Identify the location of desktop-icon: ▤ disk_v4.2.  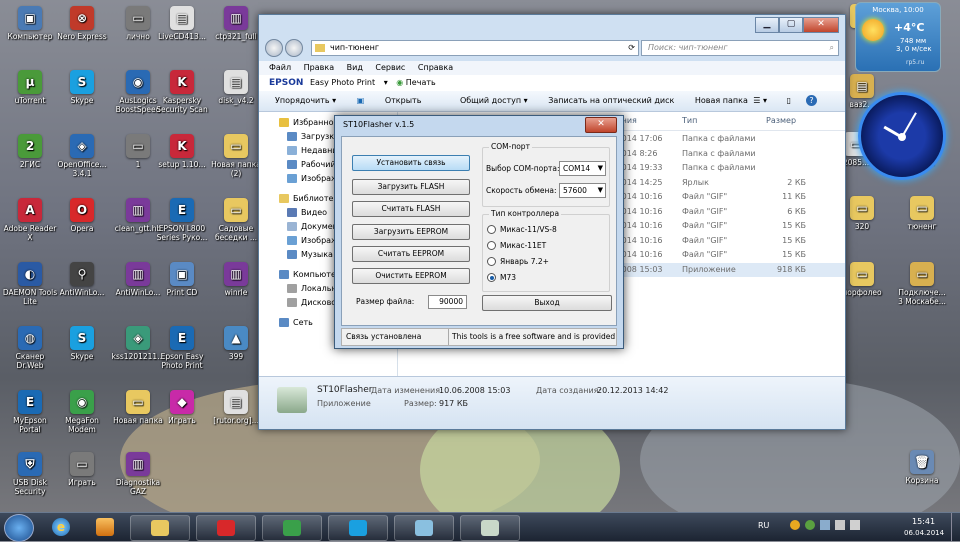
(236, 87).